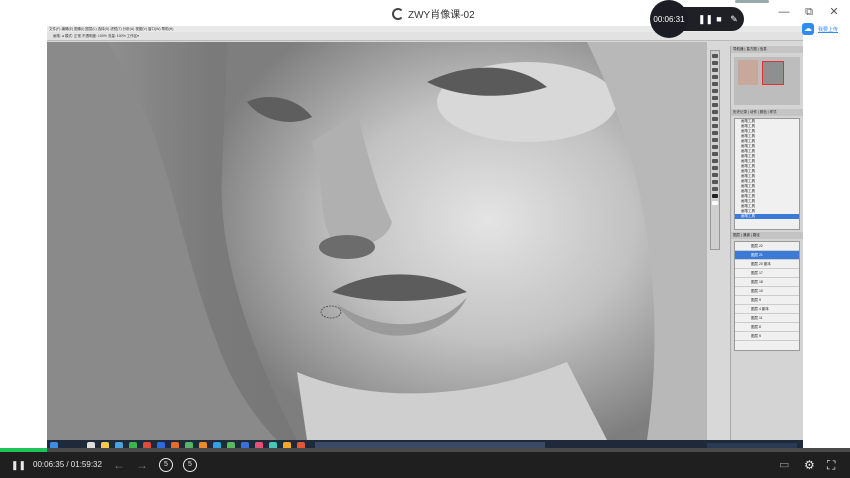  What do you see at coordinates (715, 147) in the screenshot?
I see `dodge-tool-icon` at bounding box center [715, 147].